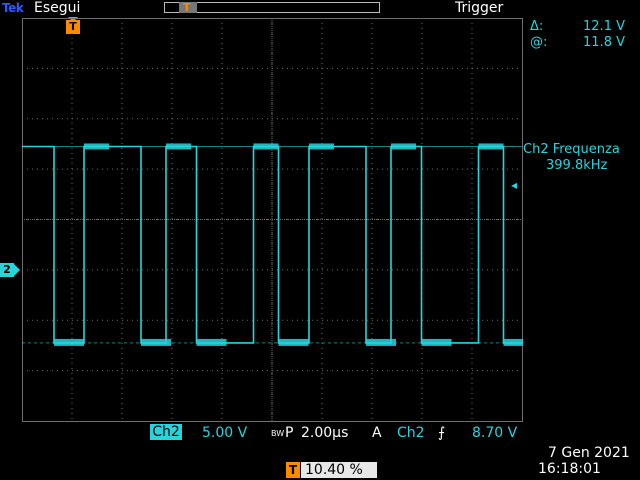 Image resolution: width=640 pixels, height=480 pixels. Describe the element at coordinates (539, 42) in the screenshot. I see `at-symbol: @:` at that location.